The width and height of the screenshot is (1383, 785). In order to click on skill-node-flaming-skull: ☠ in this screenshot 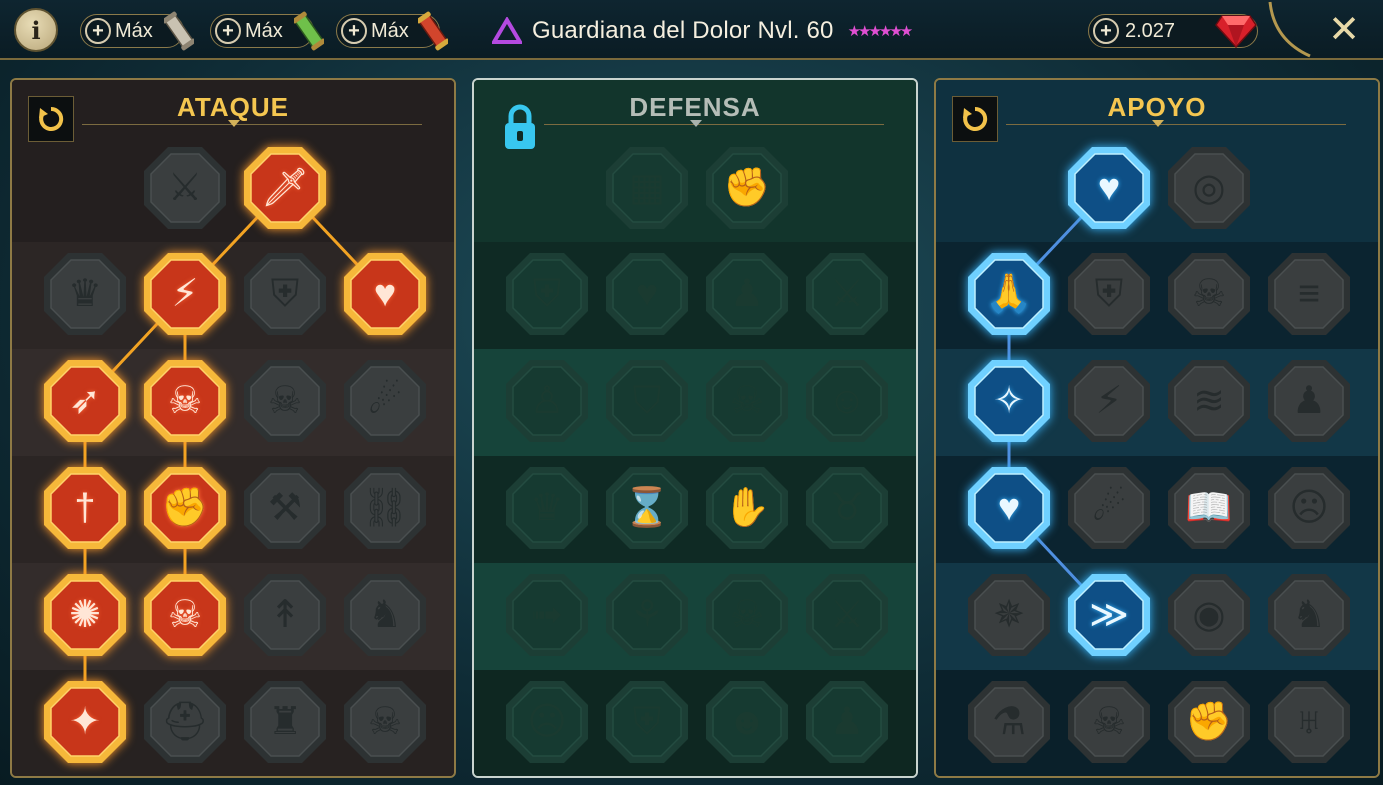, I will do `click(1209, 294)`.